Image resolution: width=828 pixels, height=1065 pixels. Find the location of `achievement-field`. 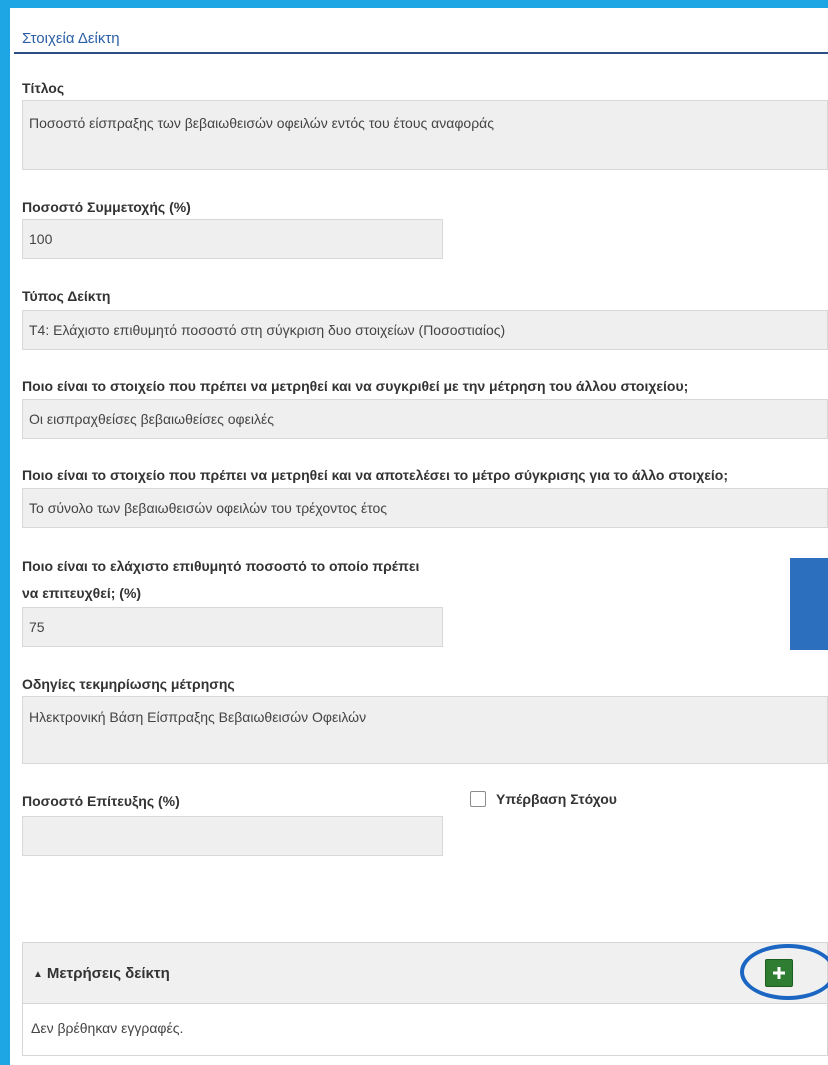

achievement-field is located at coordinates (232, 836).